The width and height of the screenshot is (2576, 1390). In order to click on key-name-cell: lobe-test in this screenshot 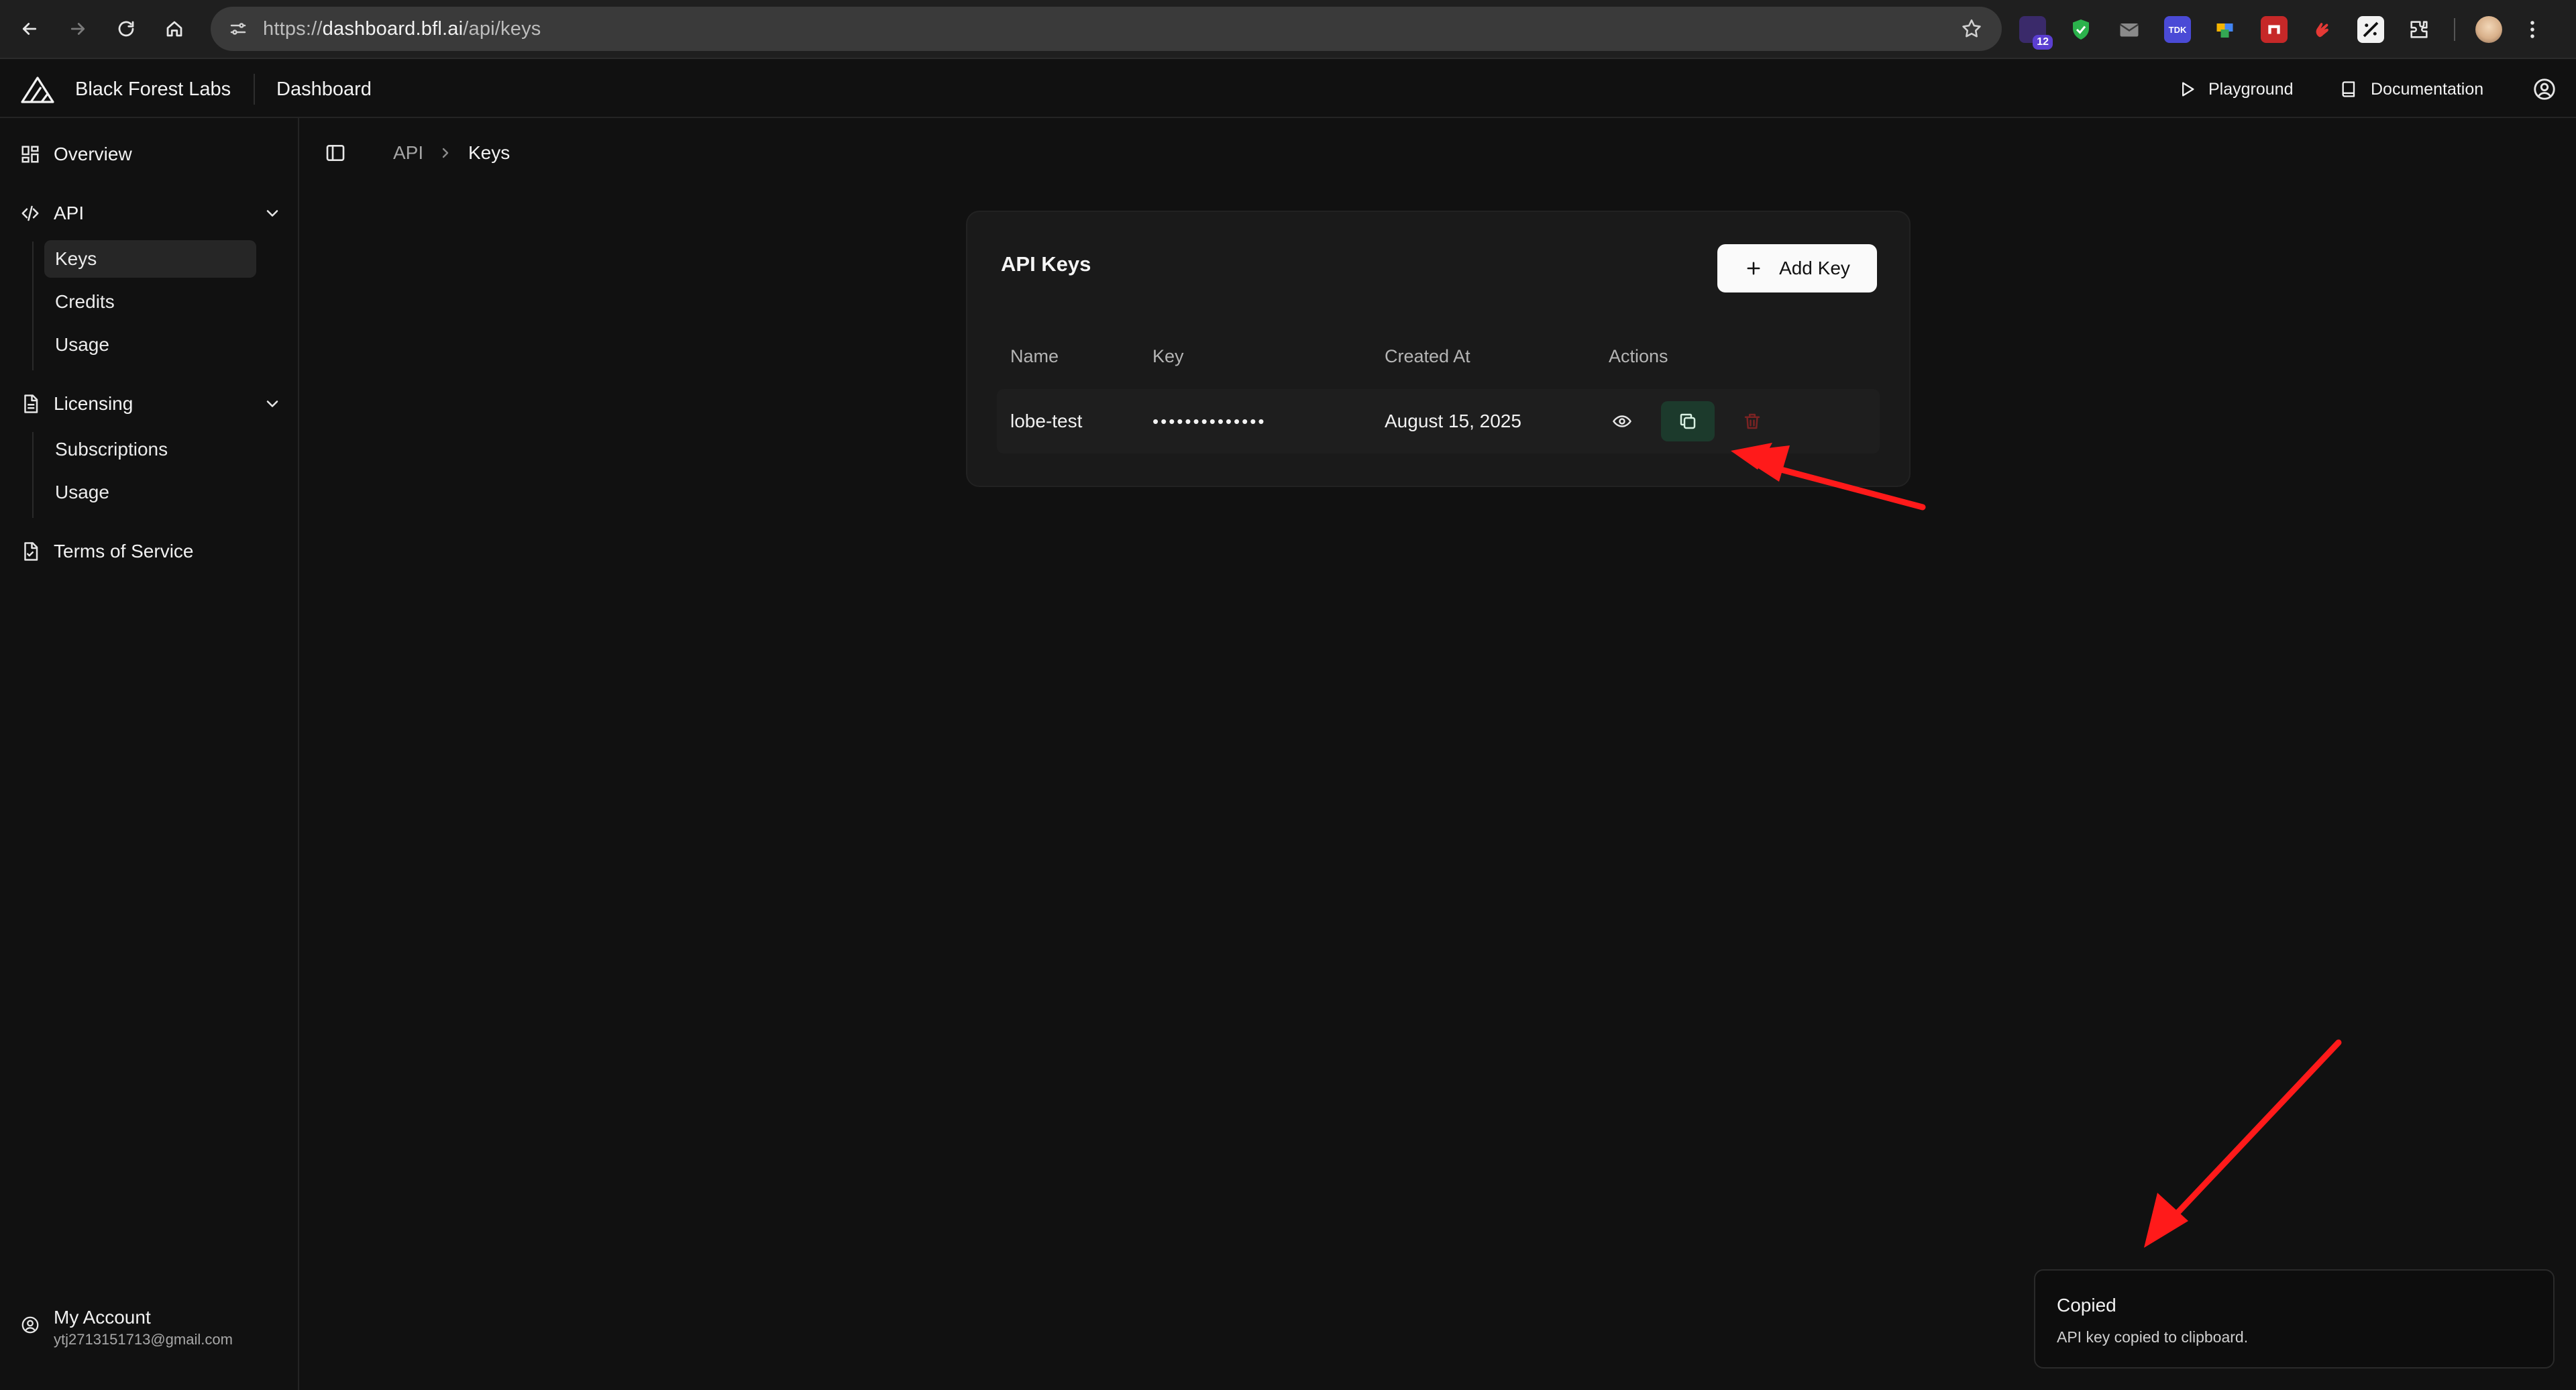, I will do `click(1046, 421)`.